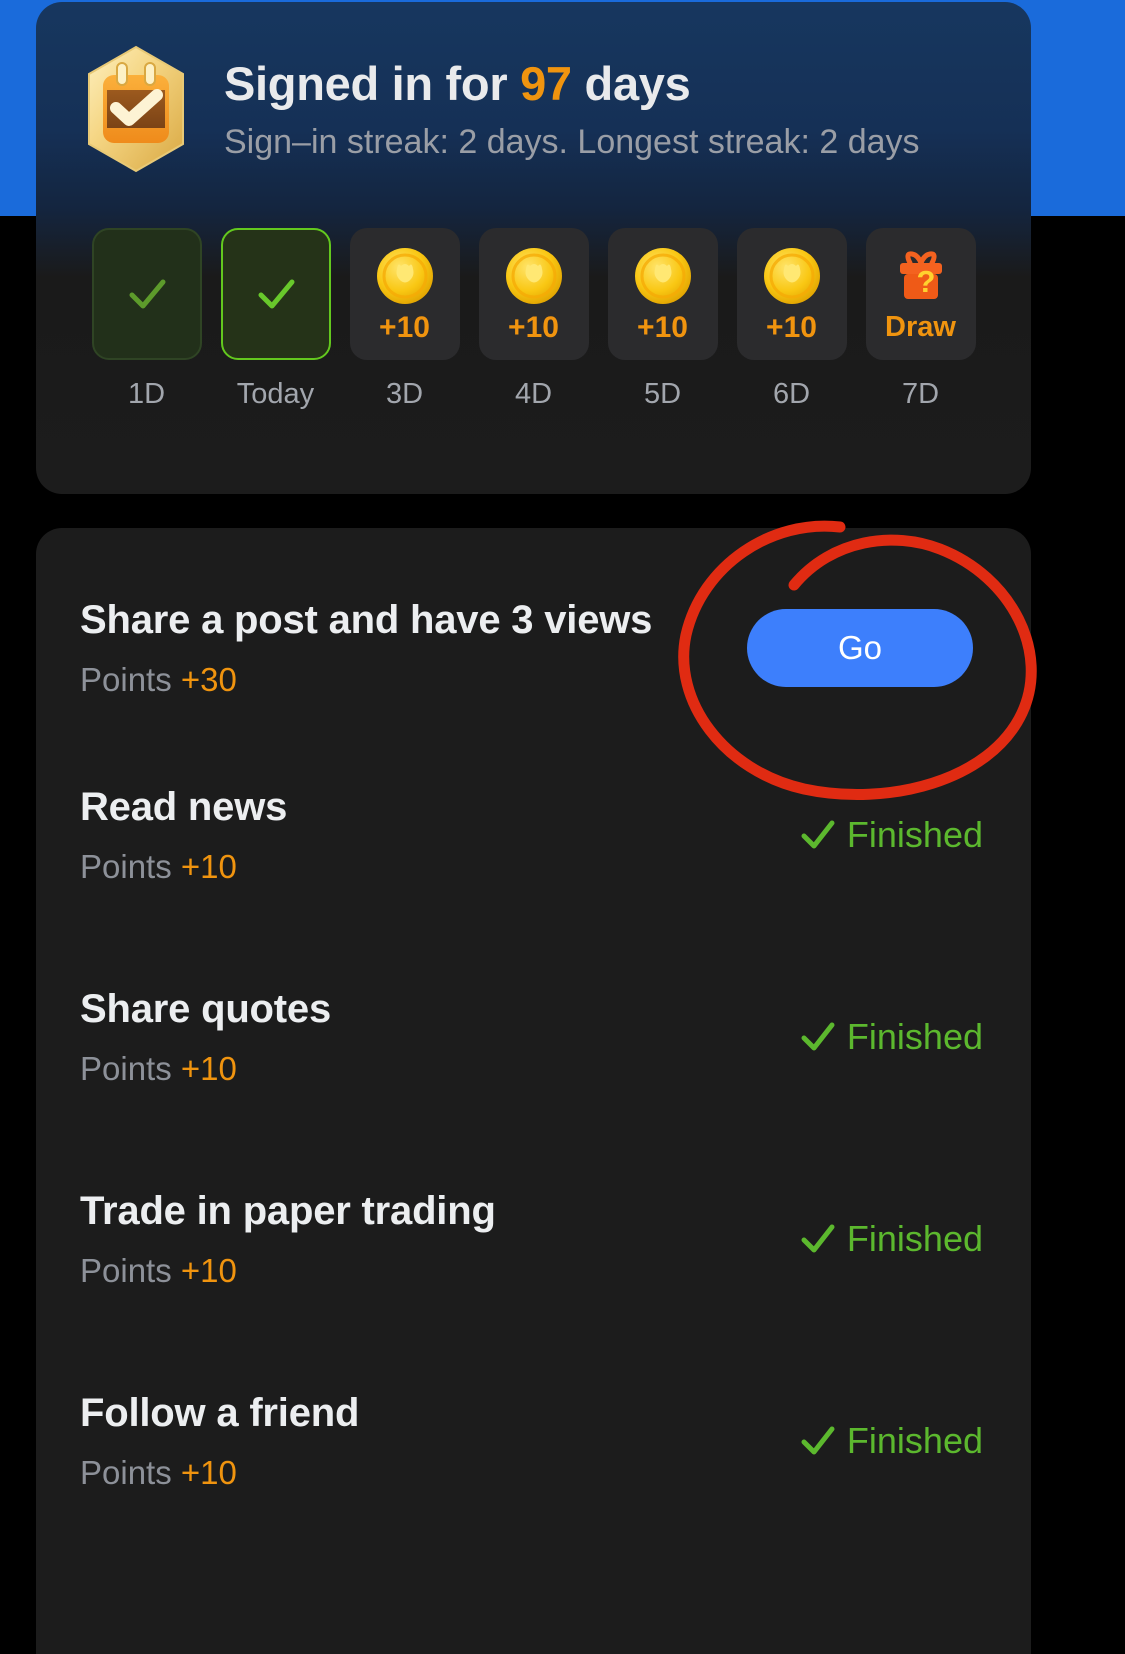 The height and width of the screenshot is (1654, 1125). Describe the element at coordinates (637, 83) in the screenshot. I see `sign-in-title-suffix: days` at that location.